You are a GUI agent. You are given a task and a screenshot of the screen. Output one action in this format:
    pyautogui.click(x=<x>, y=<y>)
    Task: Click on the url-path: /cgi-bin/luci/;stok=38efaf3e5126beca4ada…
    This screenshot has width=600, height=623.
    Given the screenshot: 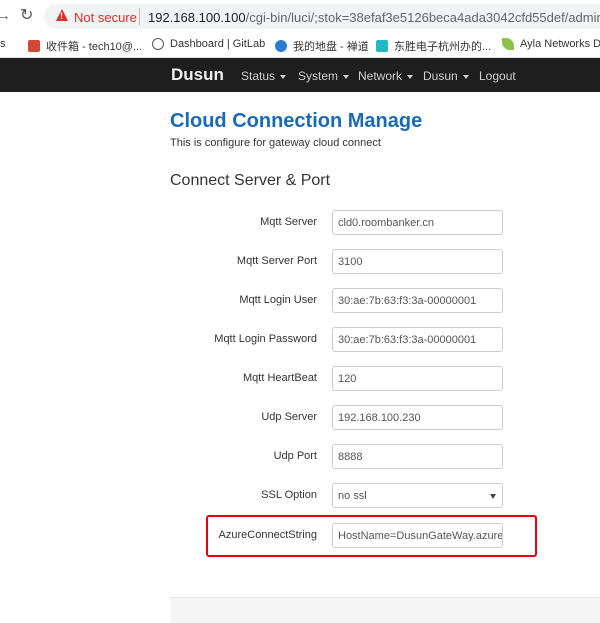 What is the action you would take?
    pyautogui.click(x=422, y=17)
    